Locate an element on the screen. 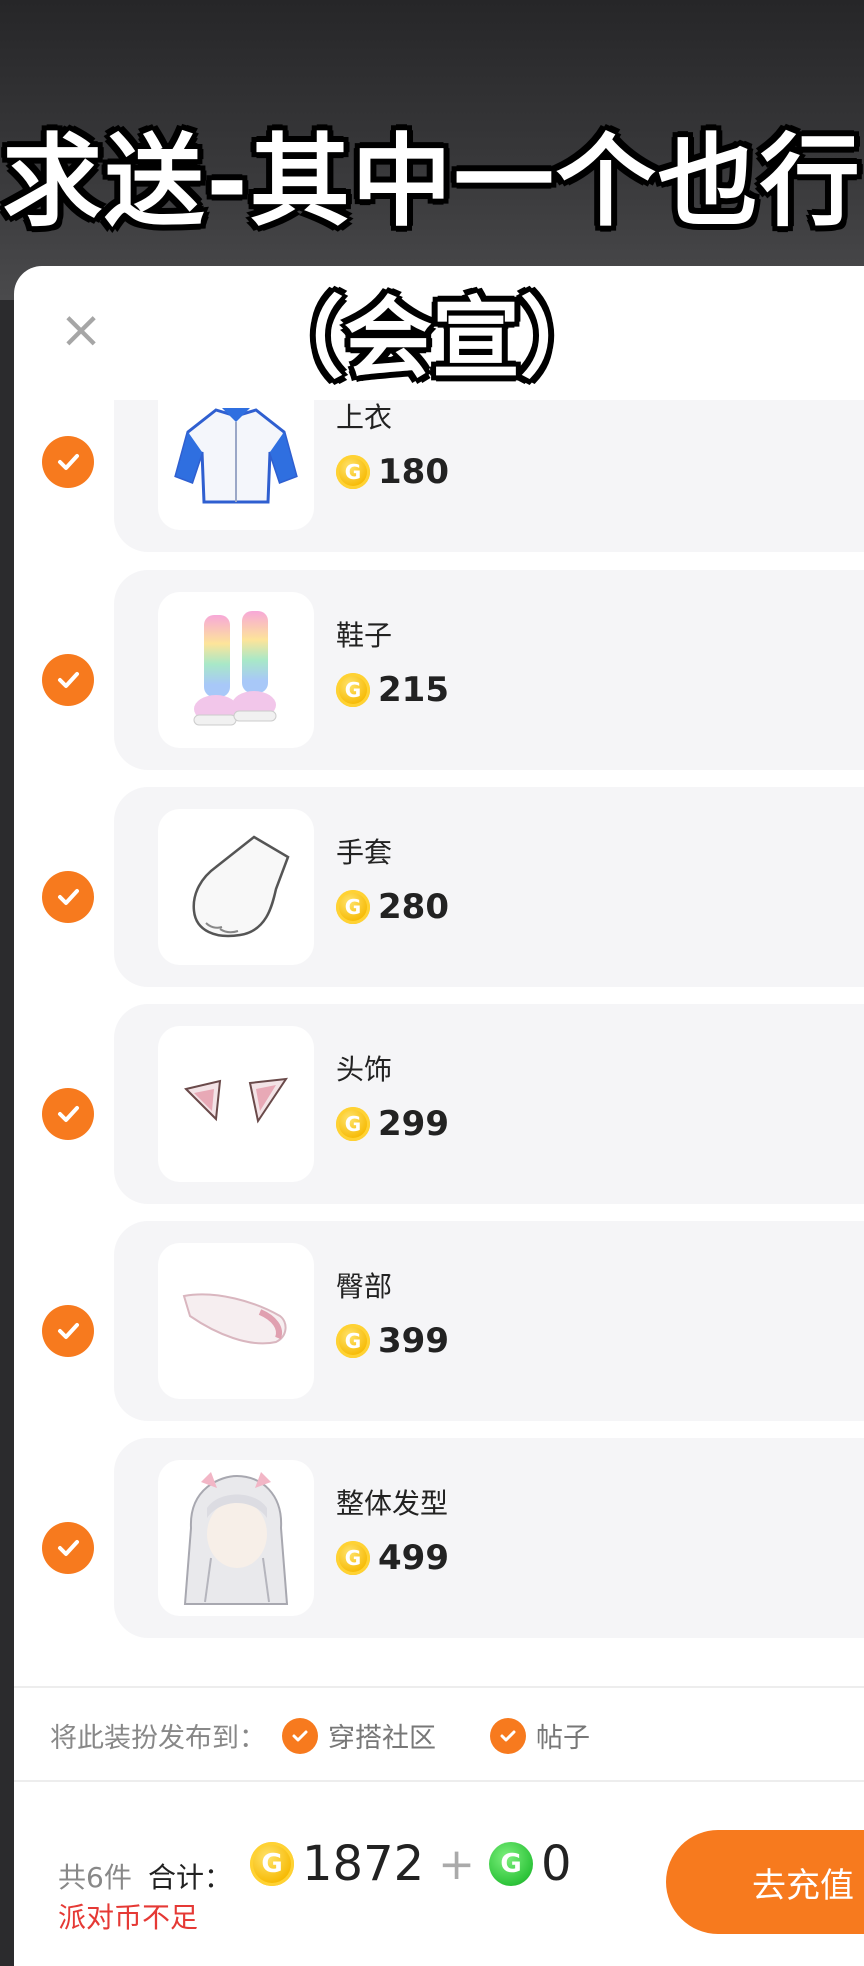 This screenshot has height=1966, width=864. item-name: 整体发型 is located at coordinates (392, 1503).